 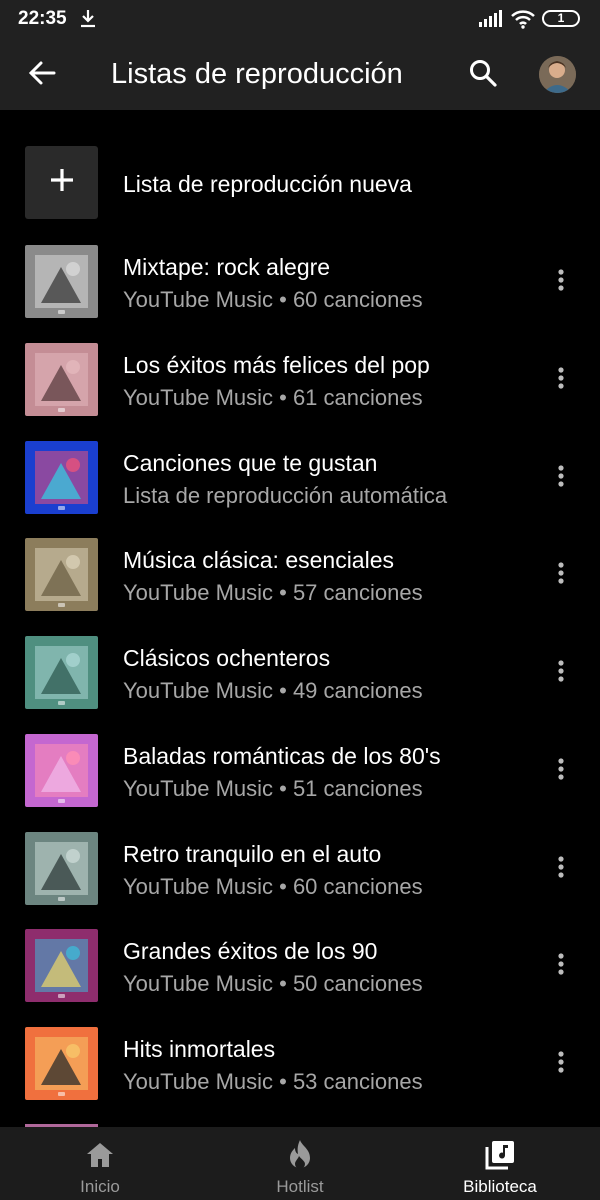 What do you see at coordinates (300, 1186) in the screenshot?
I see `nav-label: Hotlist` at bounding box center [300, 1186].